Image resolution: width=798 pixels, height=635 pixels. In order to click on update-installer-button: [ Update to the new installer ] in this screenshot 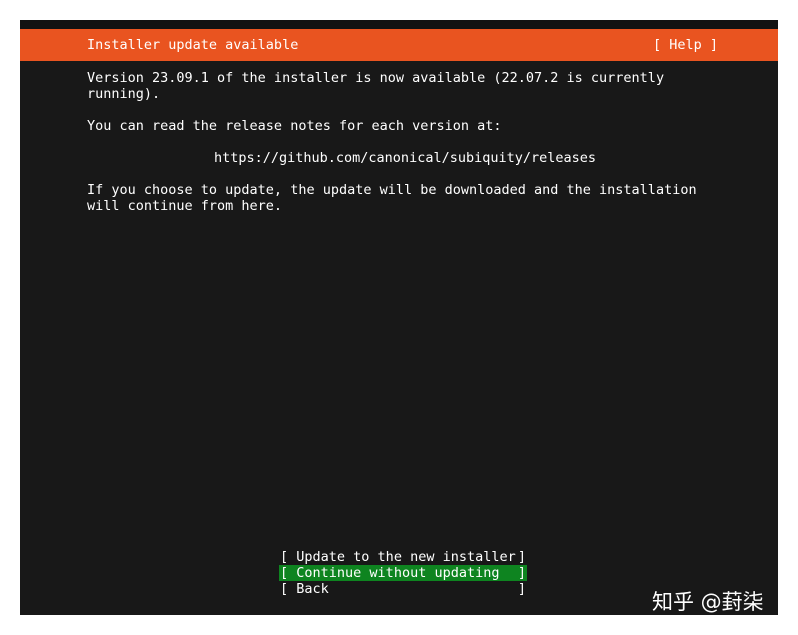, I will do `click(403, 557)`.